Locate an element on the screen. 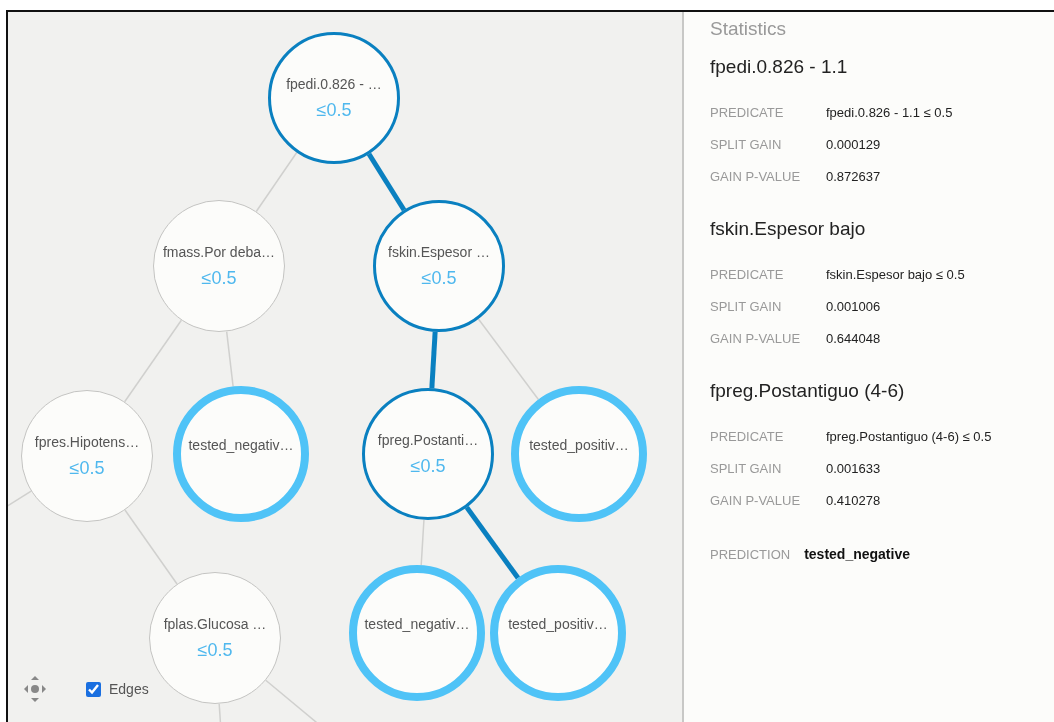 This screenshot has width=1054, height=722. stat-value: fskin.Espesor bajo ≤ 0.5 is located at coordinates (895, 274).